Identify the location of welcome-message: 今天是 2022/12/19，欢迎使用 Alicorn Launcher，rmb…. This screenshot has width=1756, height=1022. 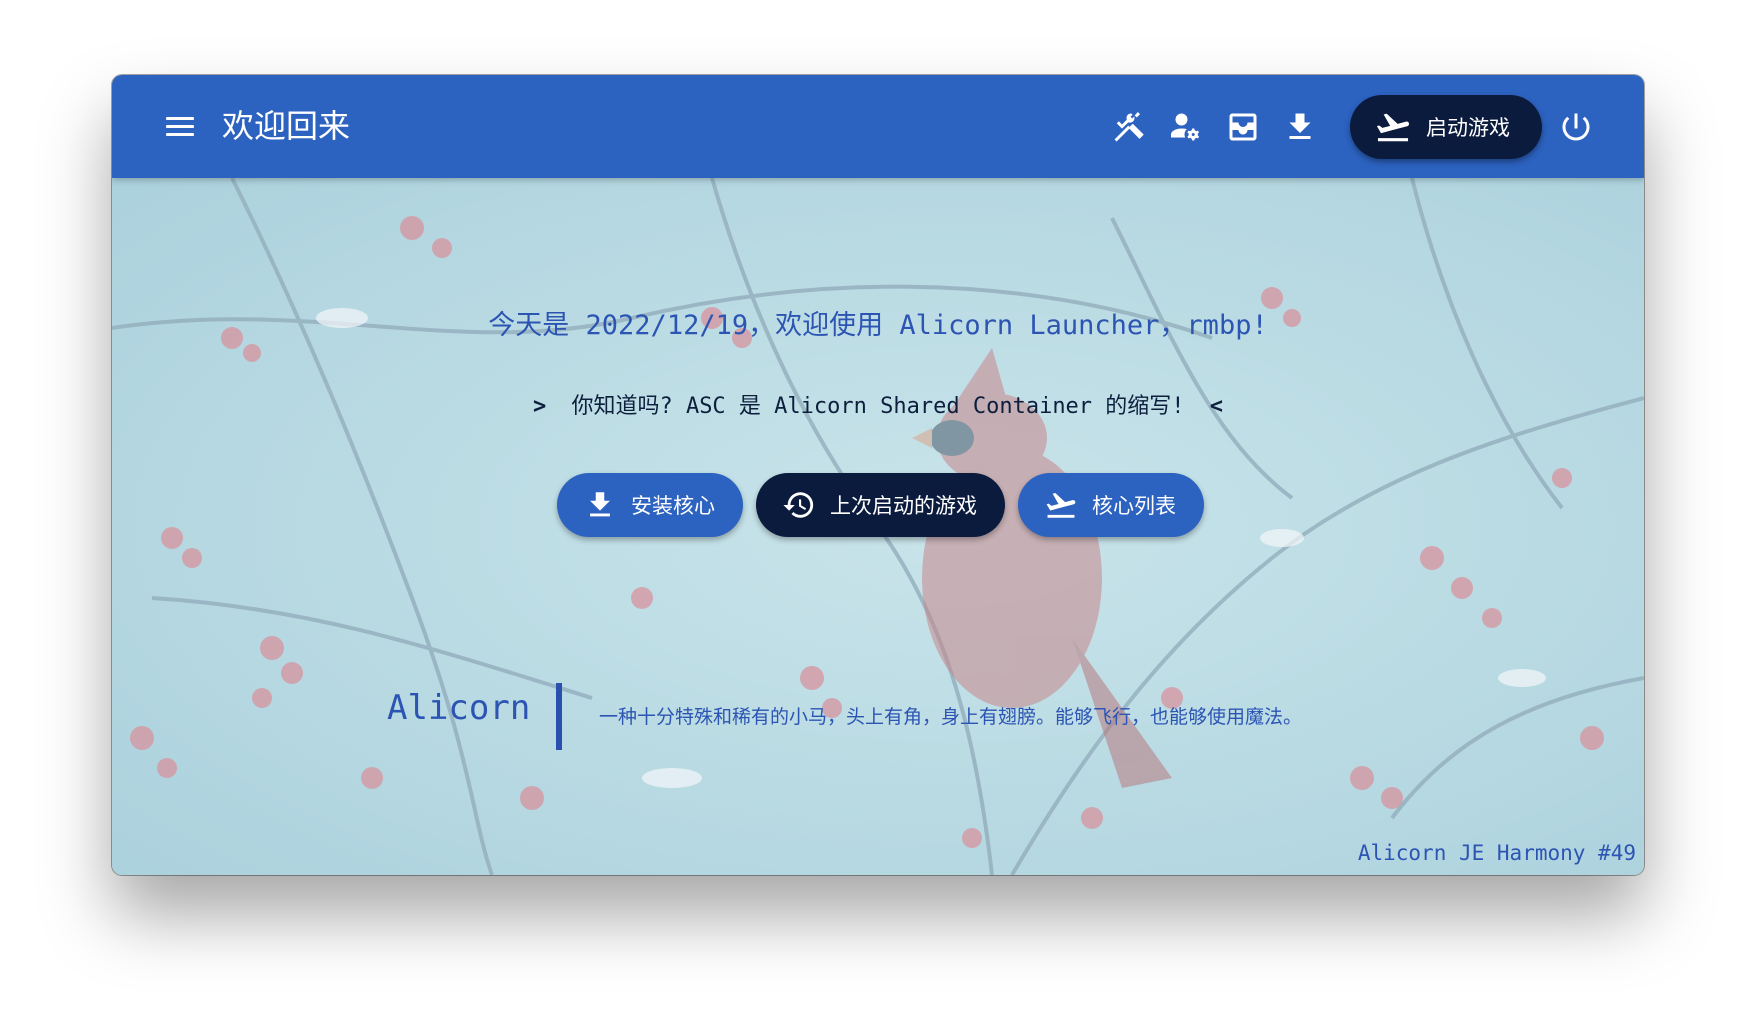
(878, 325).